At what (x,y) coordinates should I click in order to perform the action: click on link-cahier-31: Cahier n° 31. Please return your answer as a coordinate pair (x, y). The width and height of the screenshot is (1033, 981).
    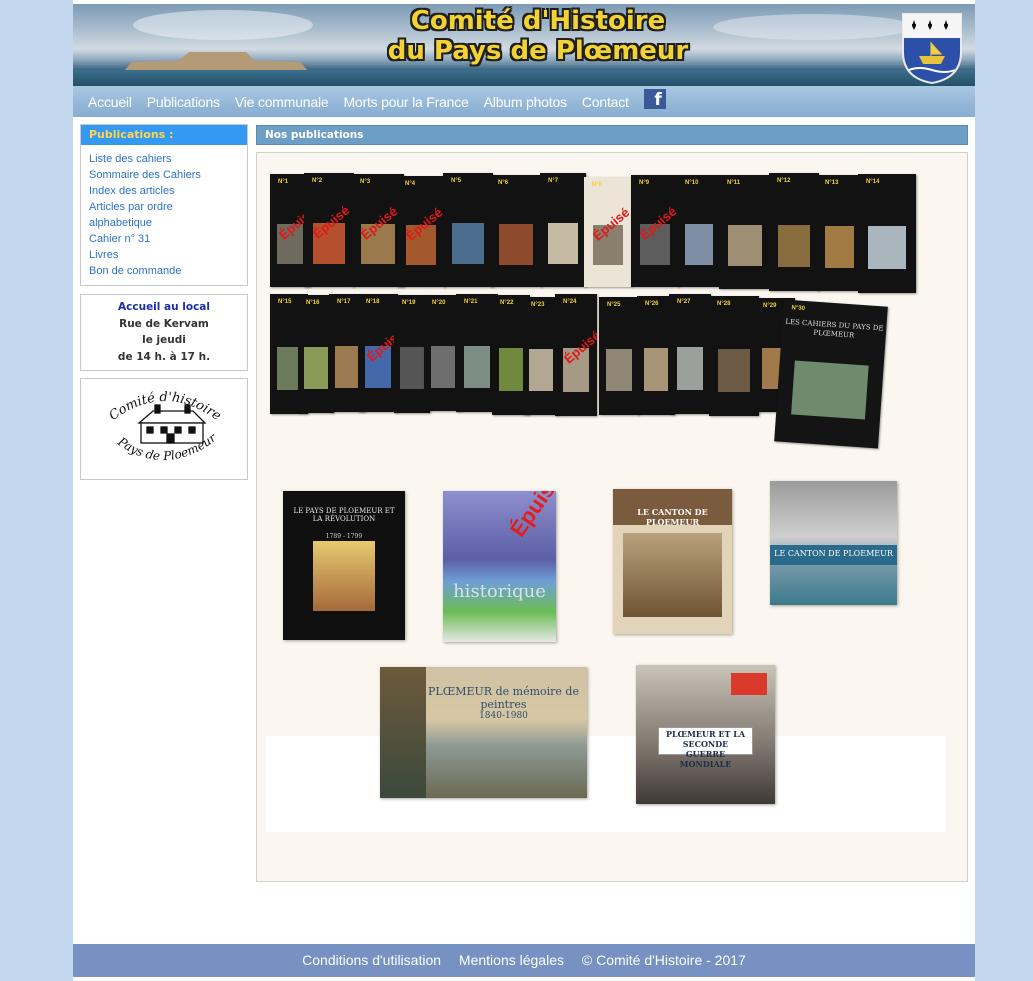
    Looking at the image, I should click on (119, 239).